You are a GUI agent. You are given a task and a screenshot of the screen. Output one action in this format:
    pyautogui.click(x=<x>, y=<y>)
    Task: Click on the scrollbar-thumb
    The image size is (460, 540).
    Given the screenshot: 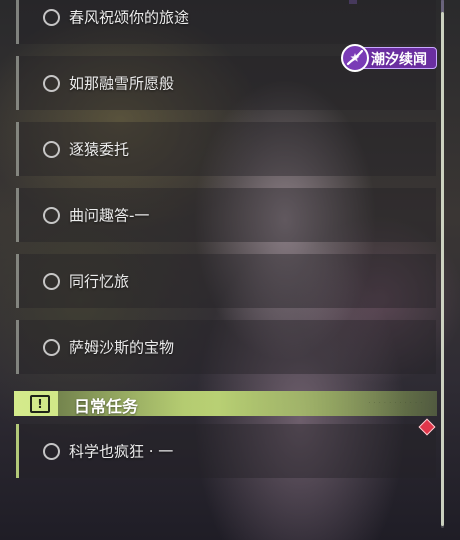 What is the action you would take?
    pyautogui.click(x=442, y=269)
    